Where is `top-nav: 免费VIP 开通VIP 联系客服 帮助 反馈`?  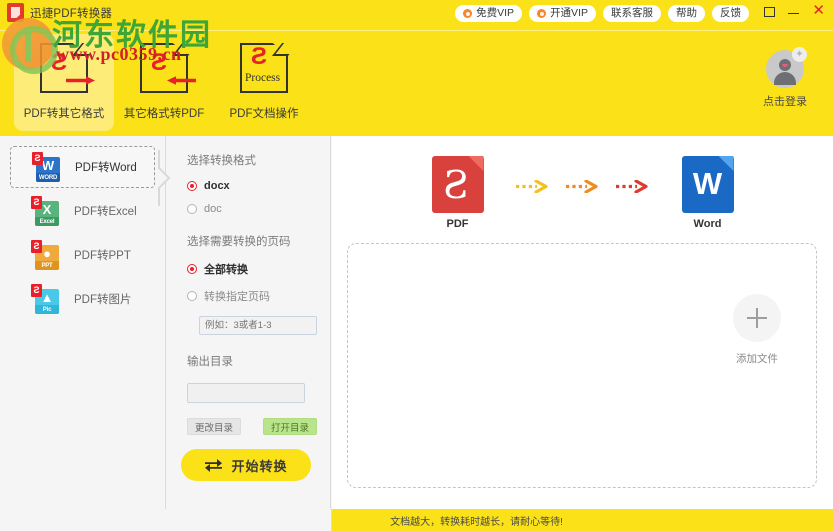 top-nav: 免费VIP 开通VIP 联系客服 帮助 反馈 is located at coordinates (602, 13).